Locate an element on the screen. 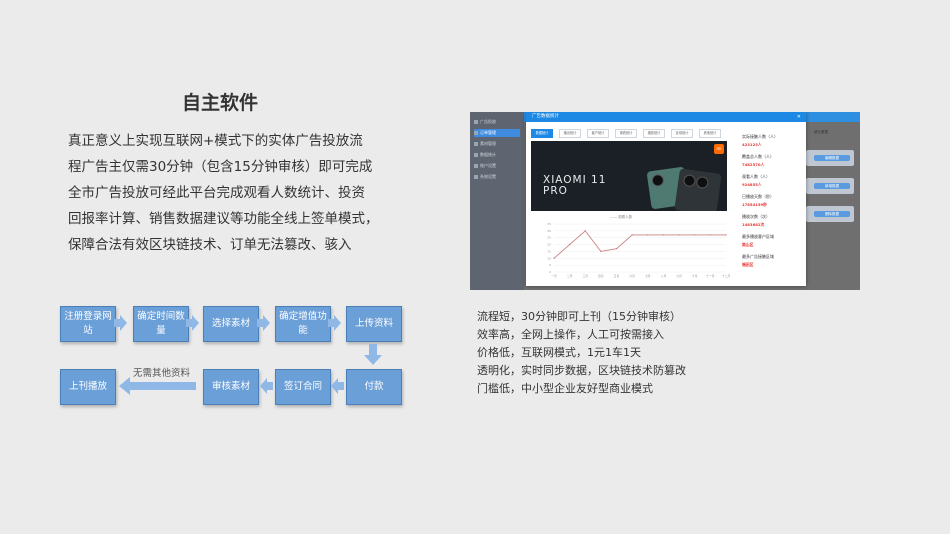 The height and width of the screenshot is (534, 950). feature-item: 透明化，实时同步数据，区块链技术防篡改 is located at coordinates (581, 370).